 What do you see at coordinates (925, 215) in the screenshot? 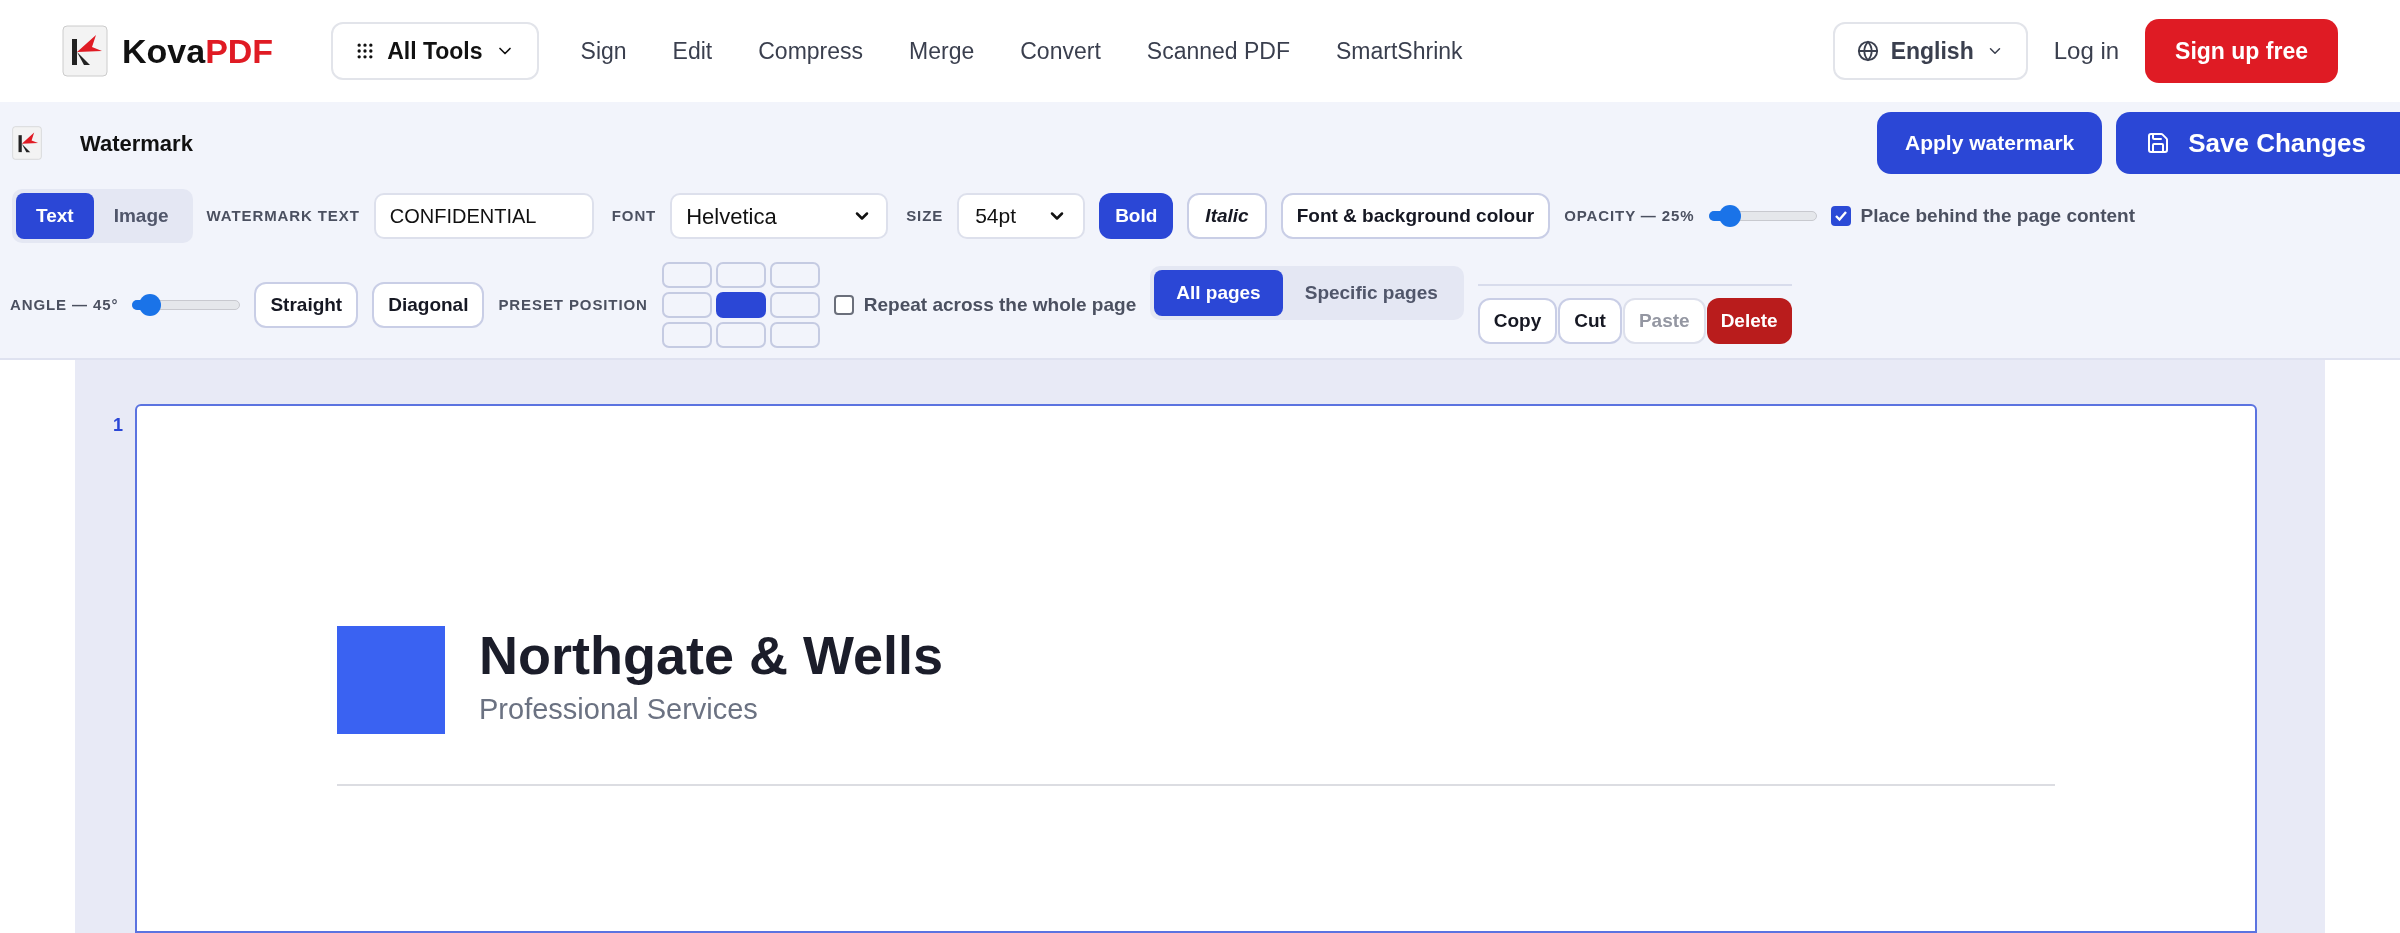
I see `field-label: SIZE` at bounding box center [925, 215].